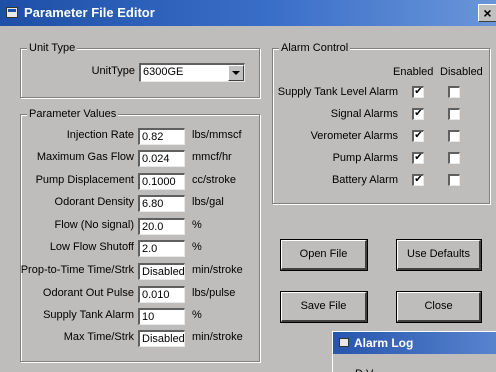 The image size is (496, 372). Describe the element at coordinates (236, 73) in the screenshot. I see `chevron-down-icon` at that location.